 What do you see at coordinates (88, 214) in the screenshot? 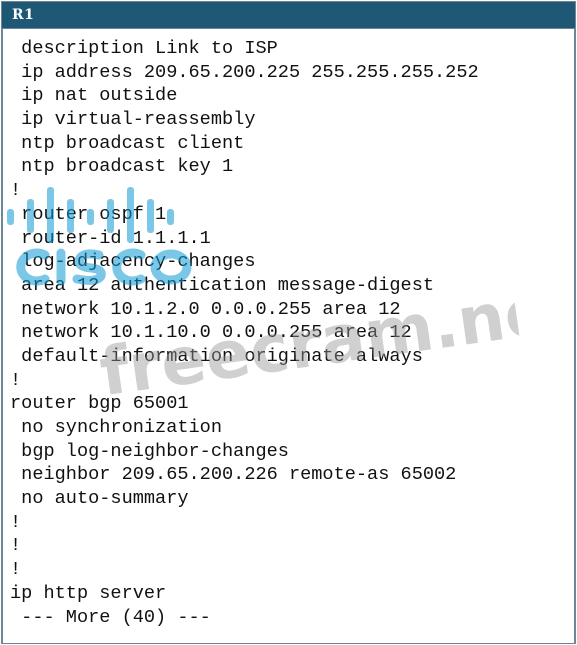
I see `config-line: router ospf 1` at bounding box center [88, 214].